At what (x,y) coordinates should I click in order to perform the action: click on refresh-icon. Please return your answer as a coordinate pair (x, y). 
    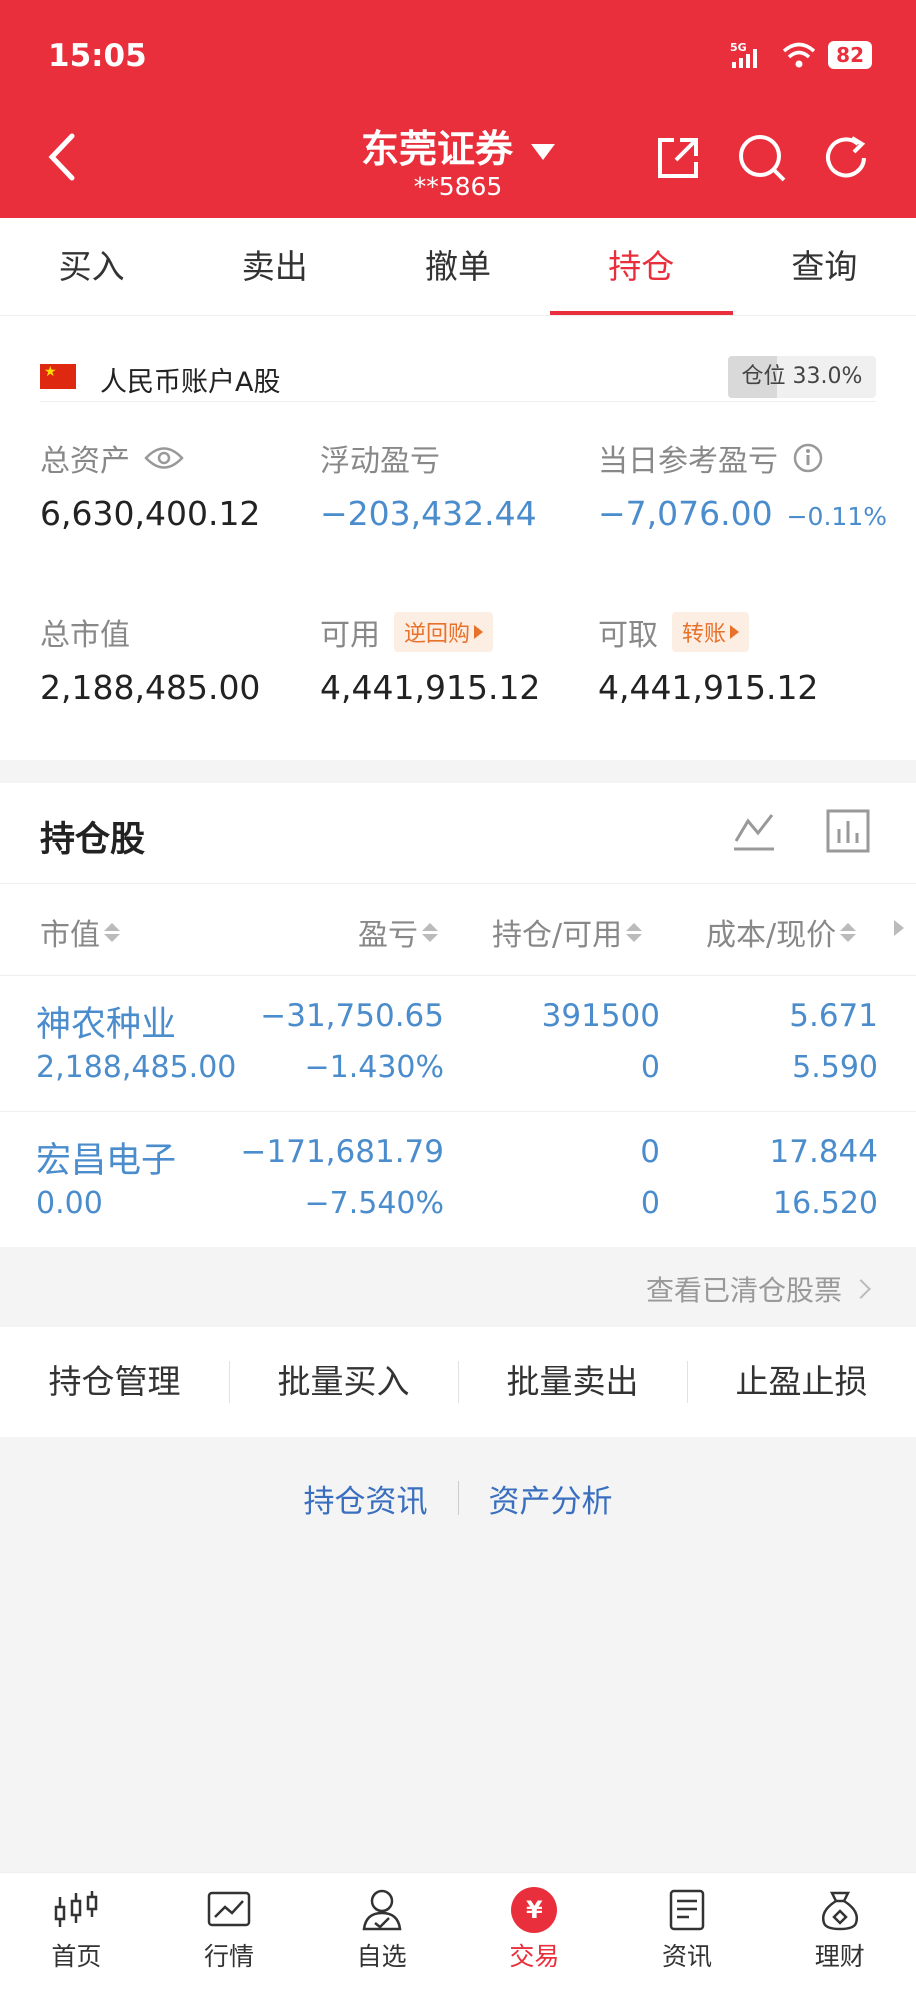
    Looking at the image, I should click on (846, 158).